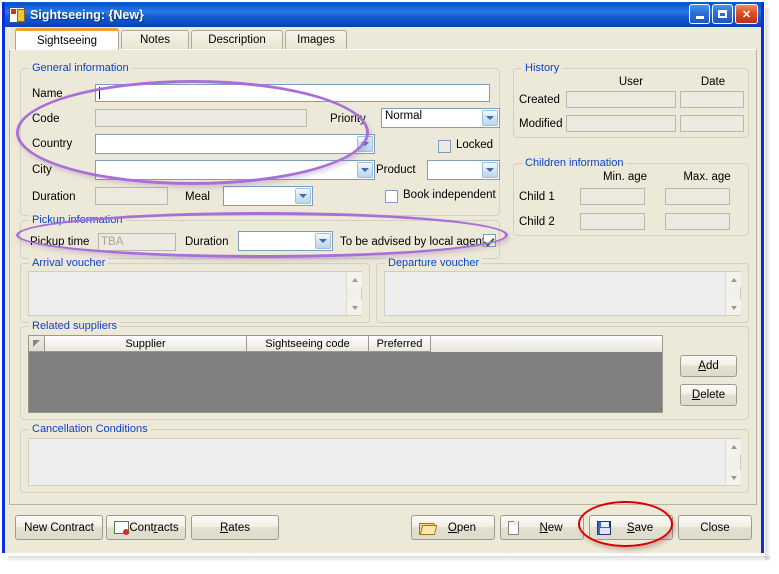  I want to click on contracts-button: Contracts, so click(146, 527).